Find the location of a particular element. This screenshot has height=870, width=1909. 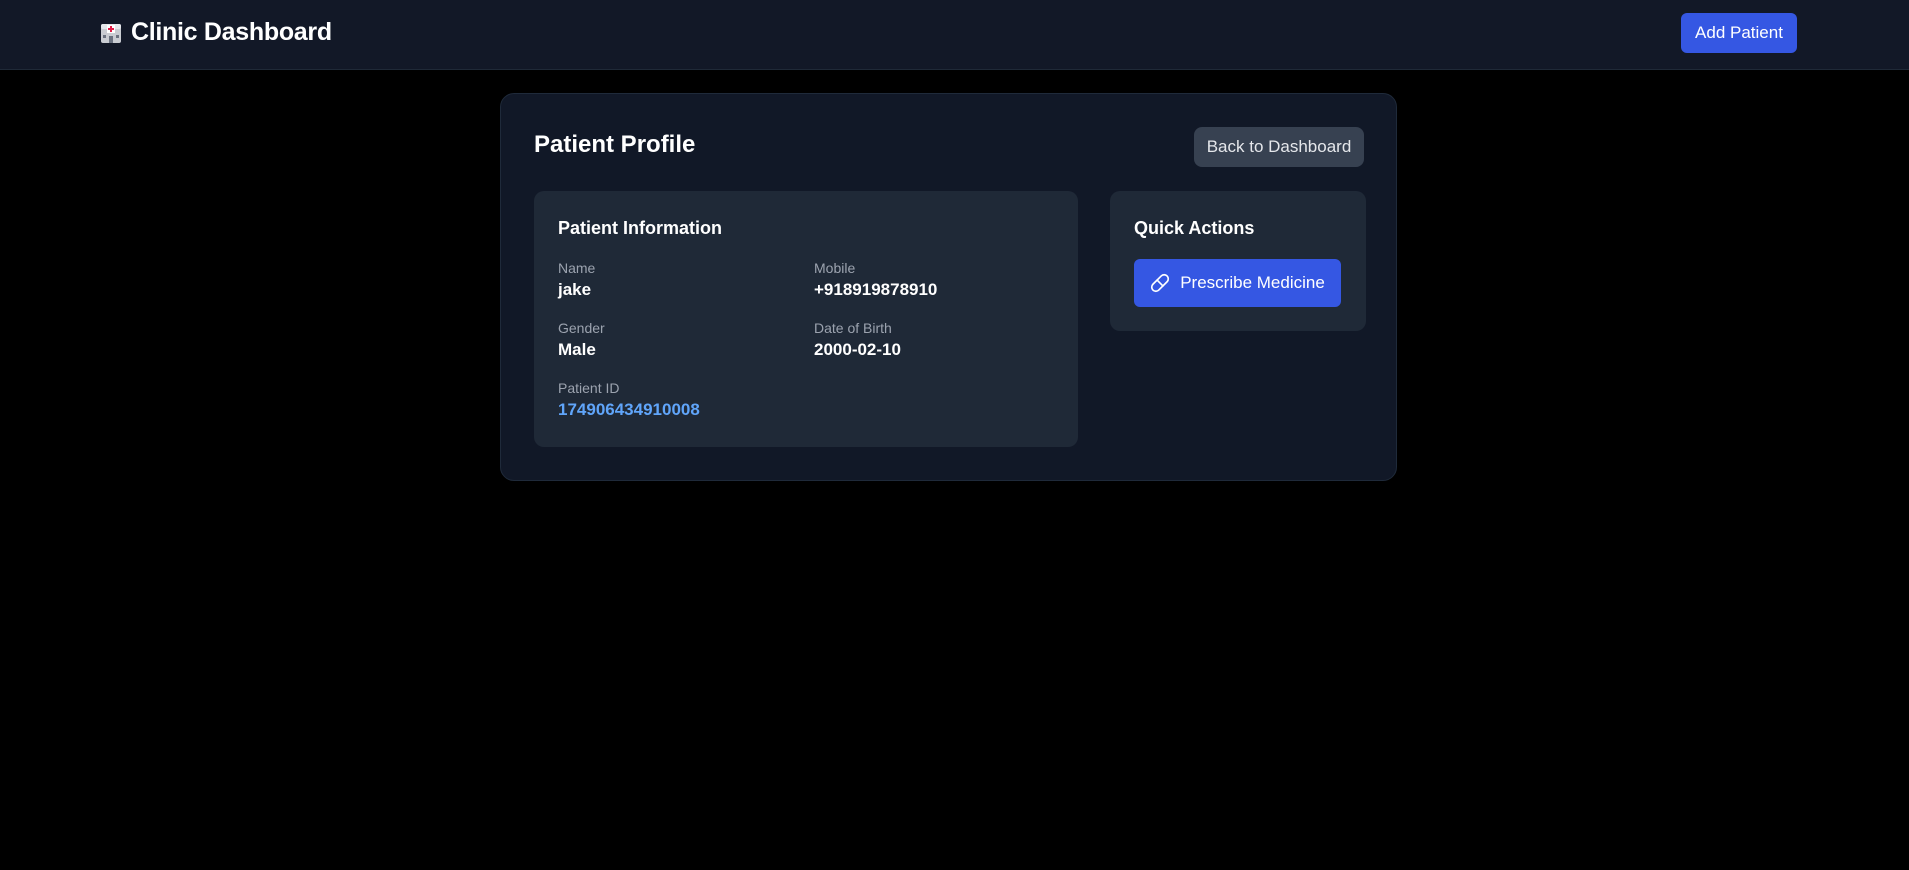

field-gender: Gender Male is located at coordinates (581, 339).